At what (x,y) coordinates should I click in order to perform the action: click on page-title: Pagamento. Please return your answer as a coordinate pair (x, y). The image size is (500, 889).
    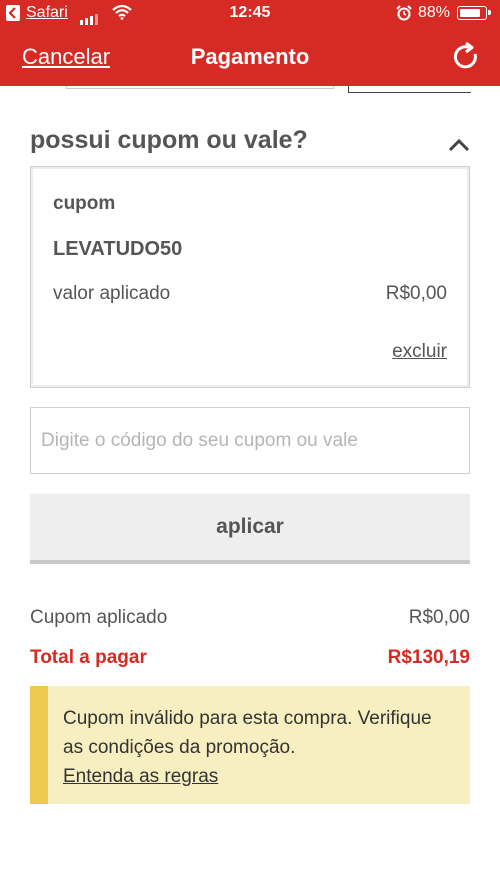
    Looking at the image, I should click on (250, 56).